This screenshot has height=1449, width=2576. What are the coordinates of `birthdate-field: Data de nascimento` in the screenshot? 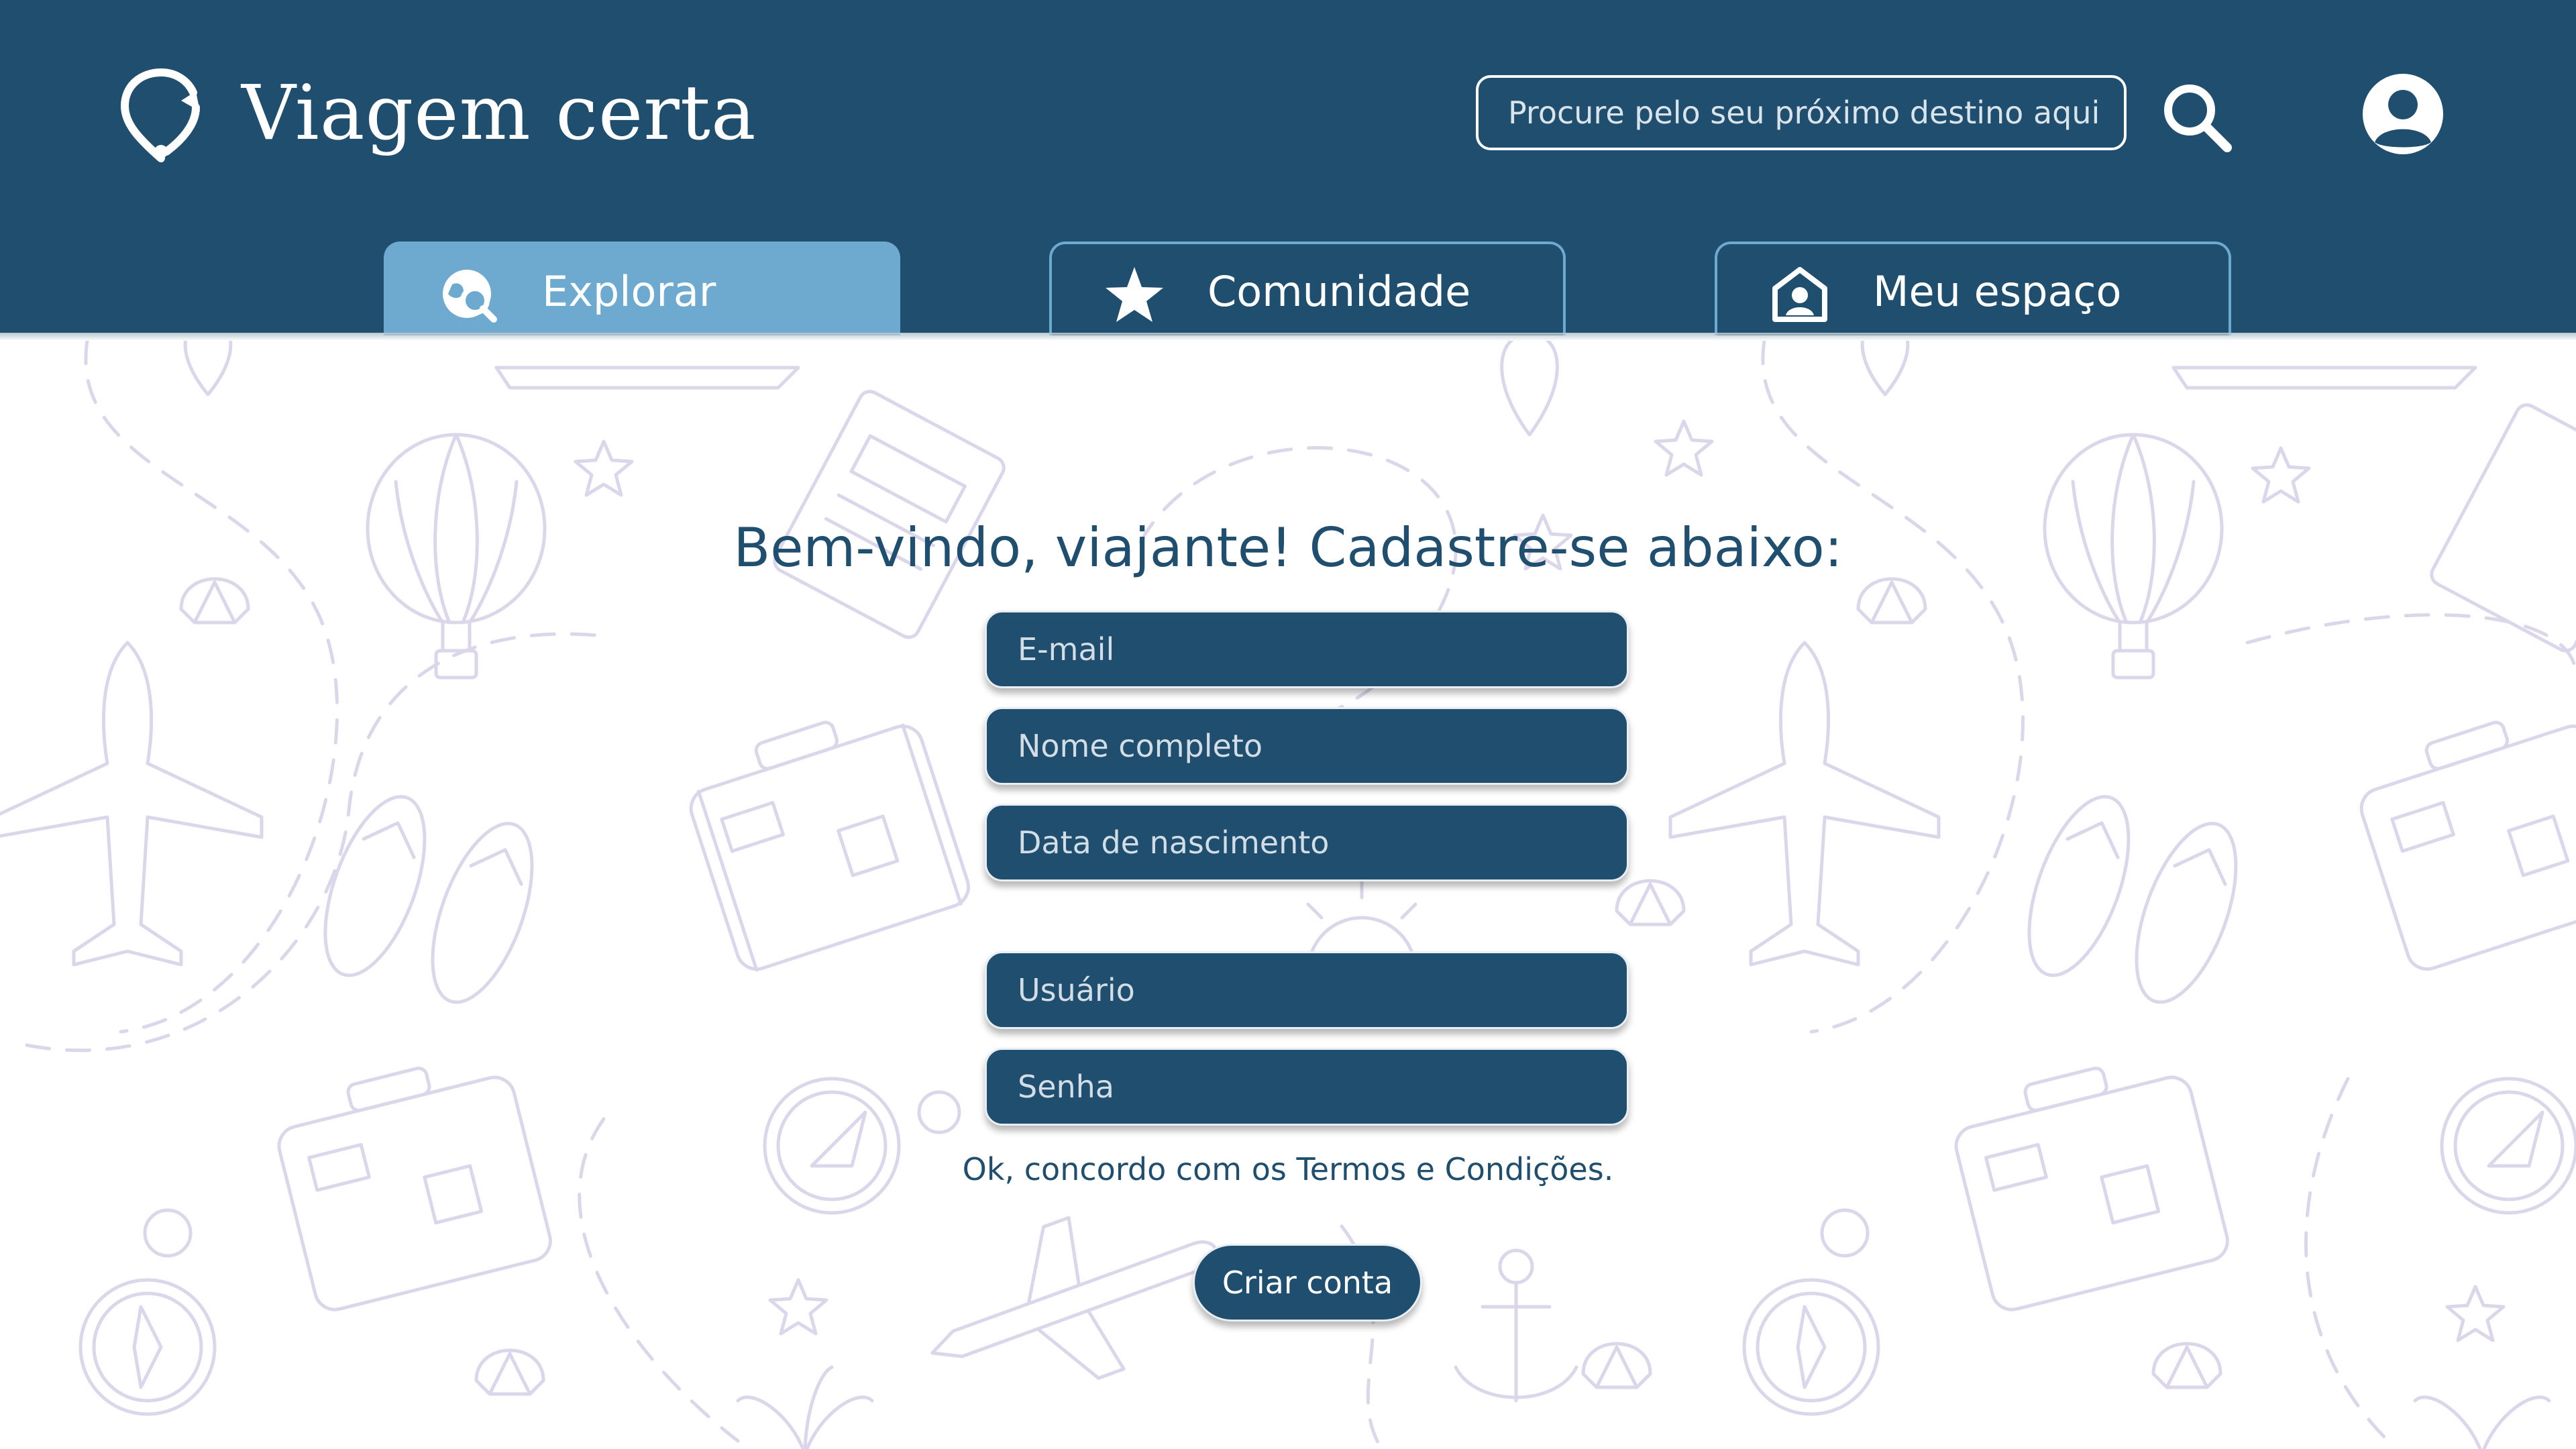 It's located at (1307, 842).